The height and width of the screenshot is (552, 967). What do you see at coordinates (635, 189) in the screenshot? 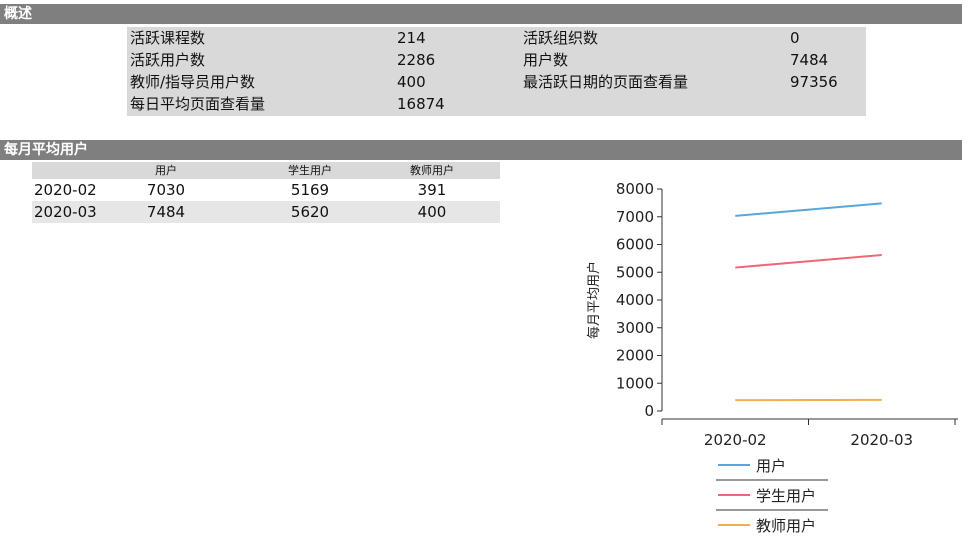
I see `y-tick-label: 8000` at bounding box center [635, 189].